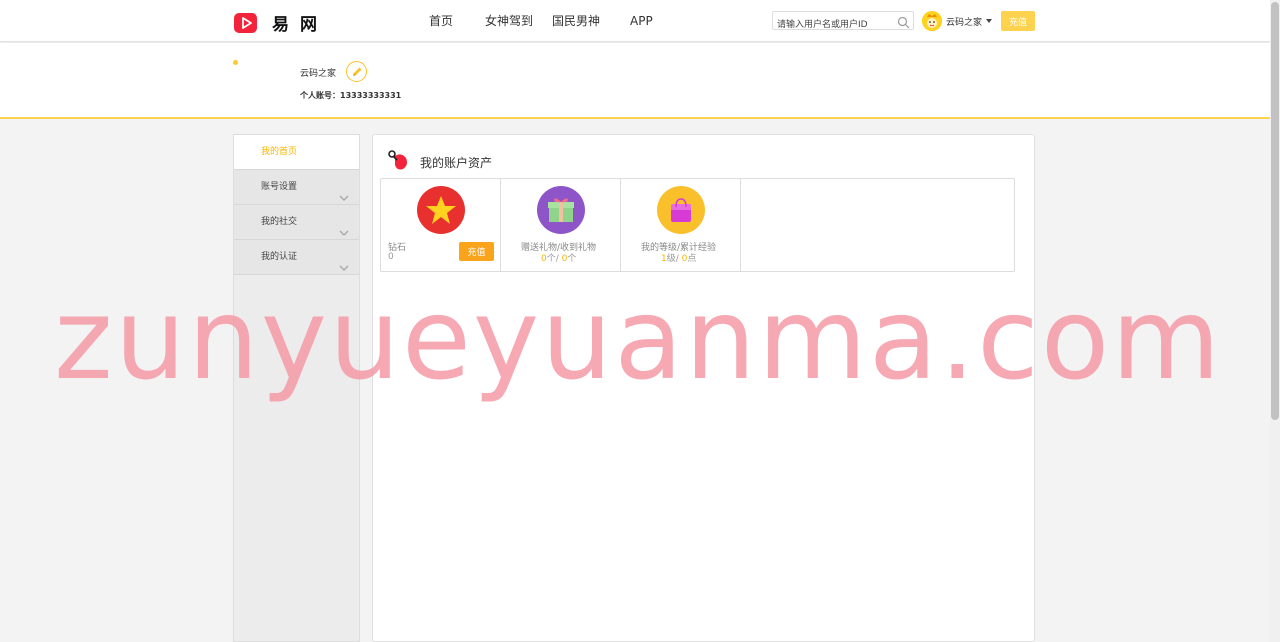 Image resolution: width=1280 pixels, height=642 pixels. What do you see at coordinates (356, 71) in the screenshot?
I see `edit-pencil-icon` at bounding box center [356, 71].